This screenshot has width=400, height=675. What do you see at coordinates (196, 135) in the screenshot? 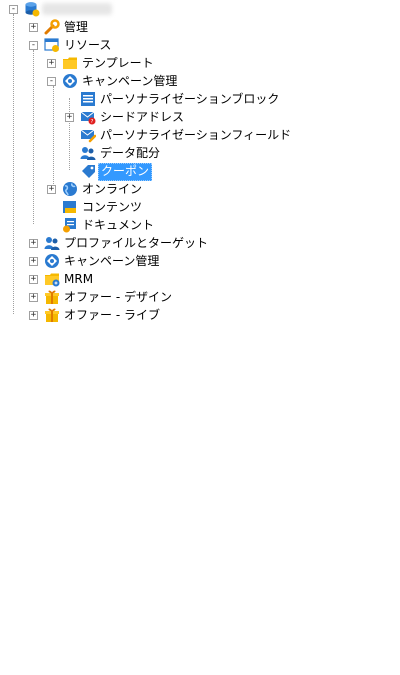
I see `tree-node-label: パーソナライゼーションフィールド` at bounding box center [196, 135].